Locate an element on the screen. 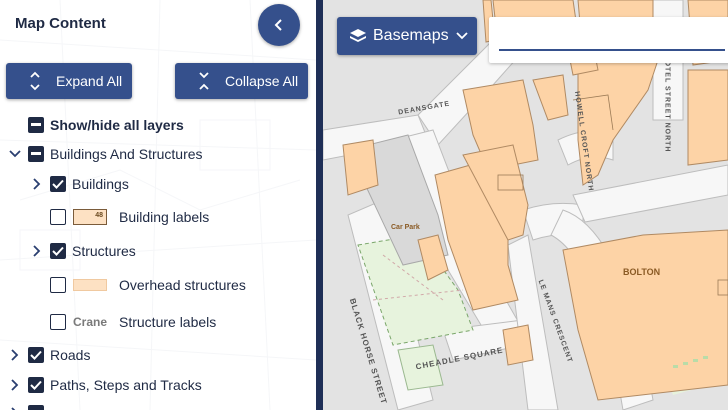 Image resolution: width=728 pixels, height=410 pixels. chevron-left-icon is located at coordinates (278, 25).